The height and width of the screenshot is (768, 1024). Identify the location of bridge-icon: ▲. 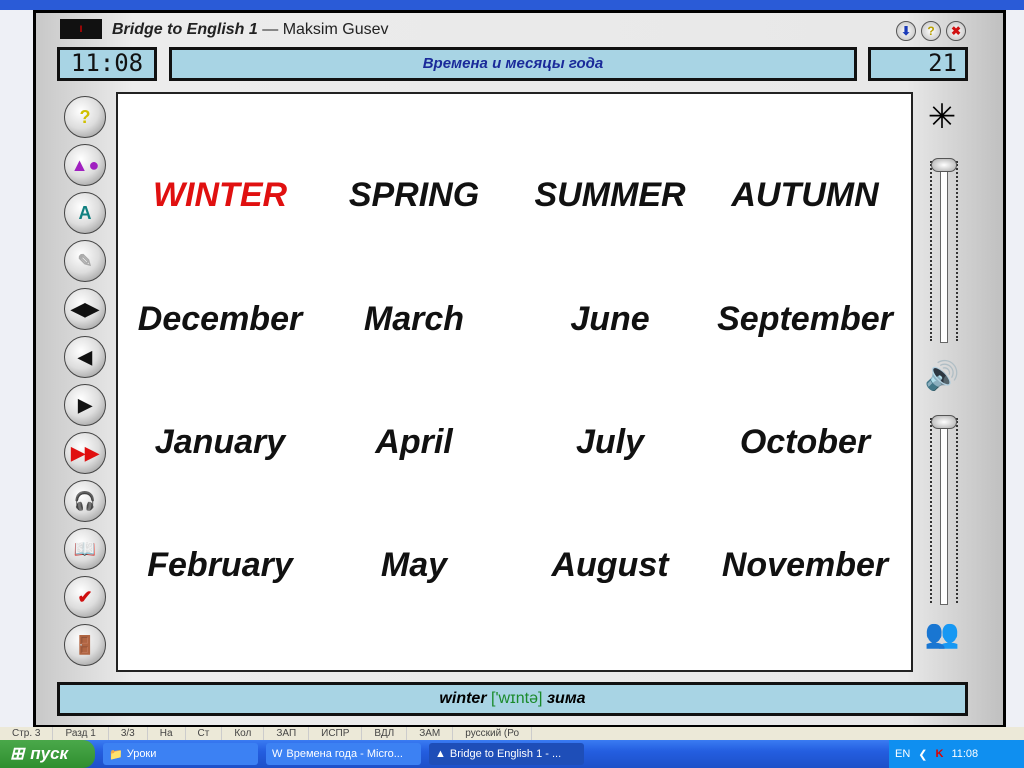
(440, 754).